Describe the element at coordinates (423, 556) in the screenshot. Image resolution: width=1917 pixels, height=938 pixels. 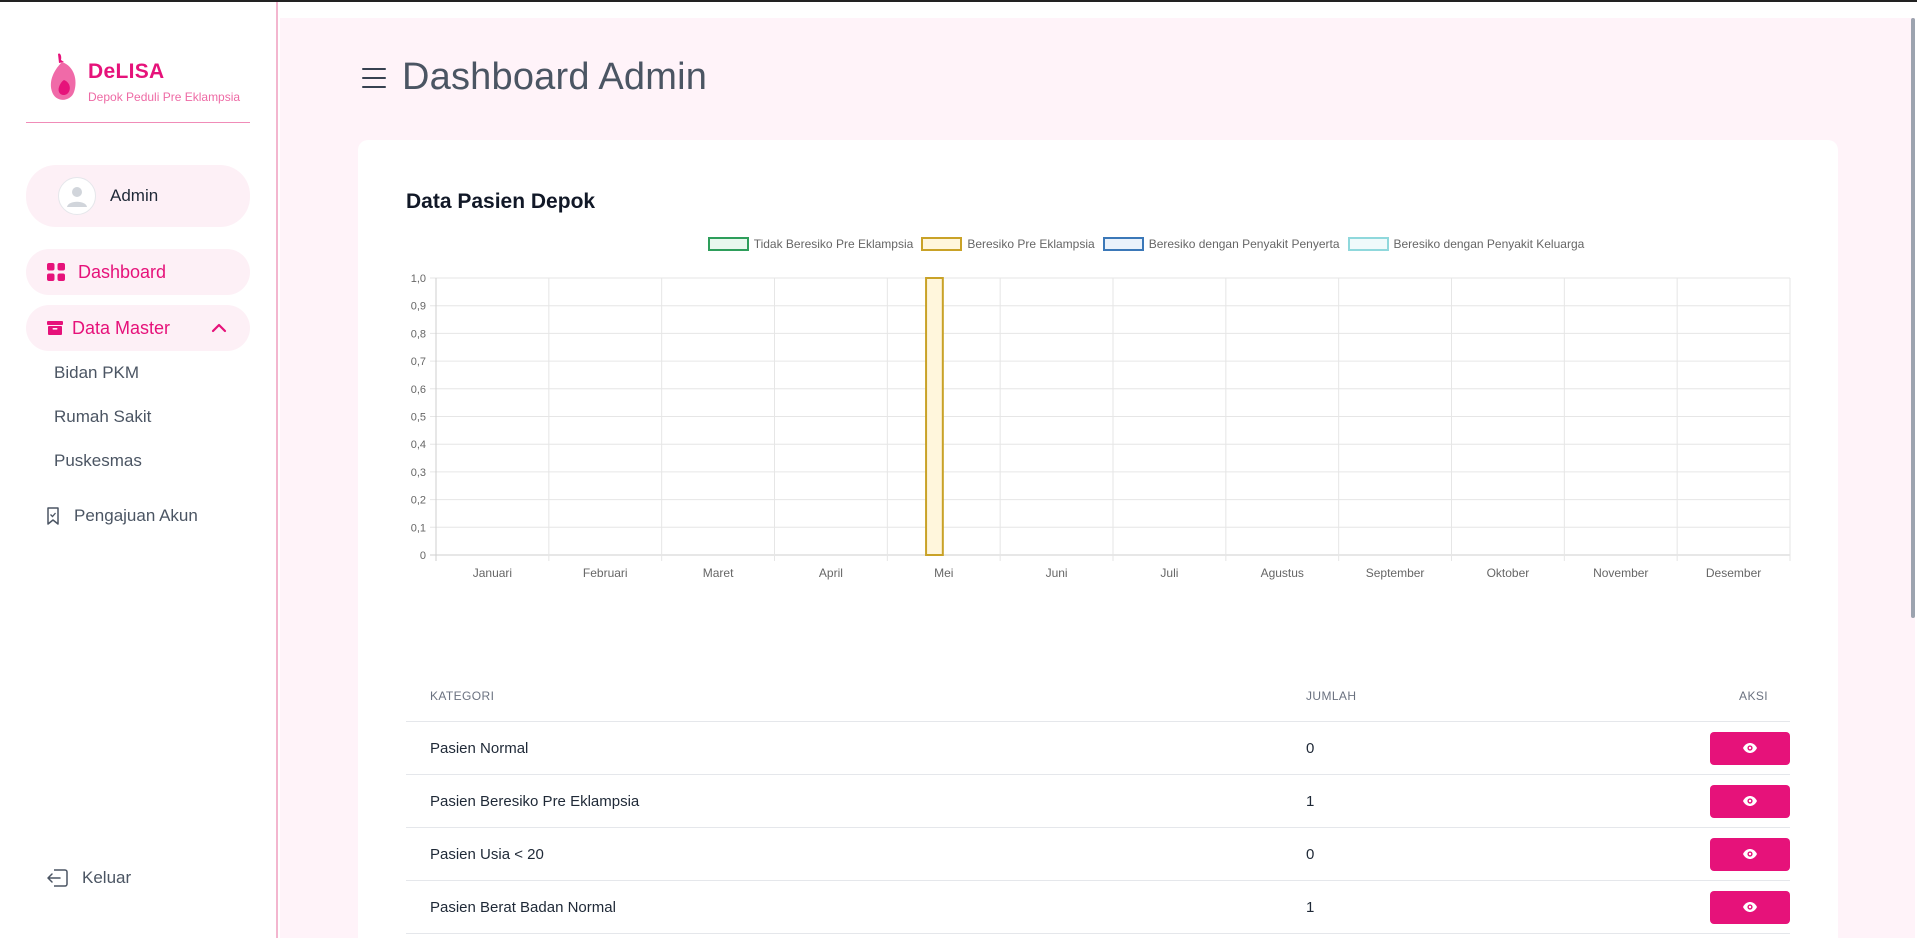
I see `y-tick-label: 0` at that location.